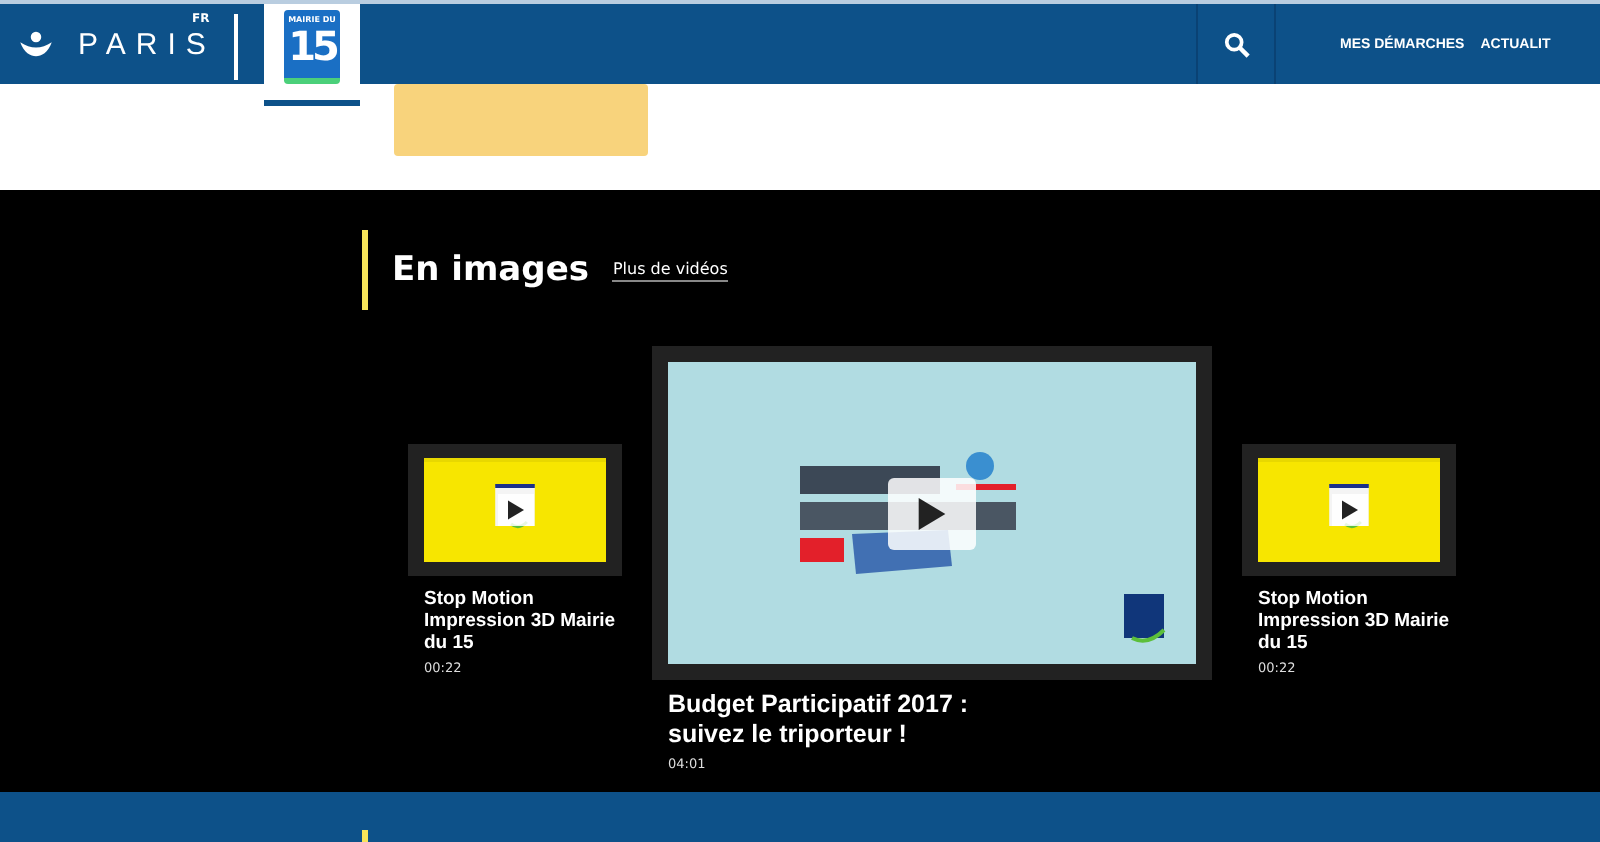 The width and height of the screenshot is (1600, 842). What do you see at coordinates (670, 270) in the screenshot?
I see `more-videos-link: Plus de vidéos` at bounding box center [670, 270].